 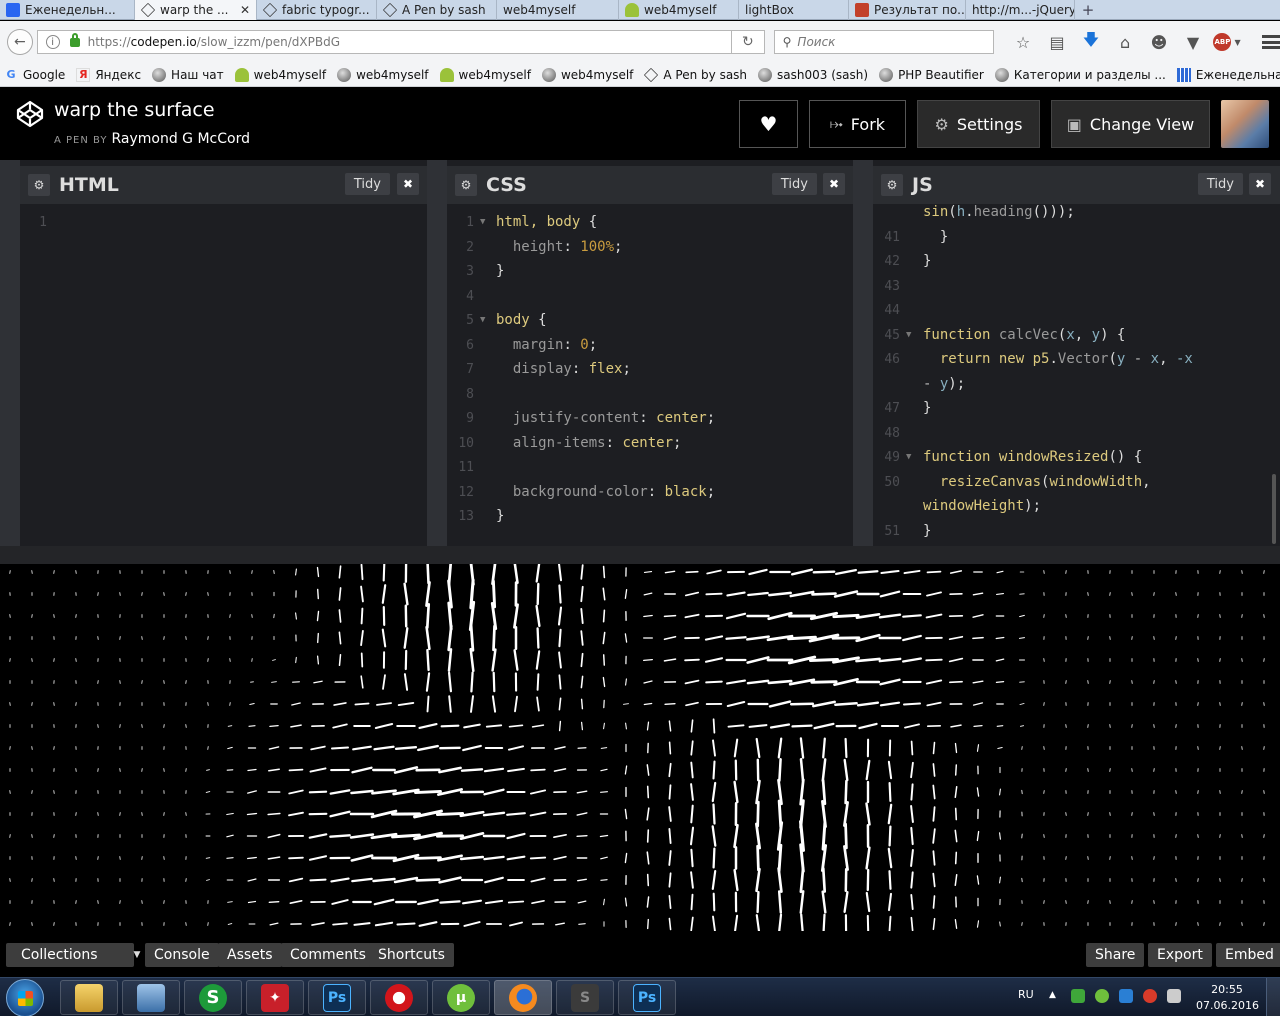 I want to click on flag-icon, so click(x=1078, y=996).